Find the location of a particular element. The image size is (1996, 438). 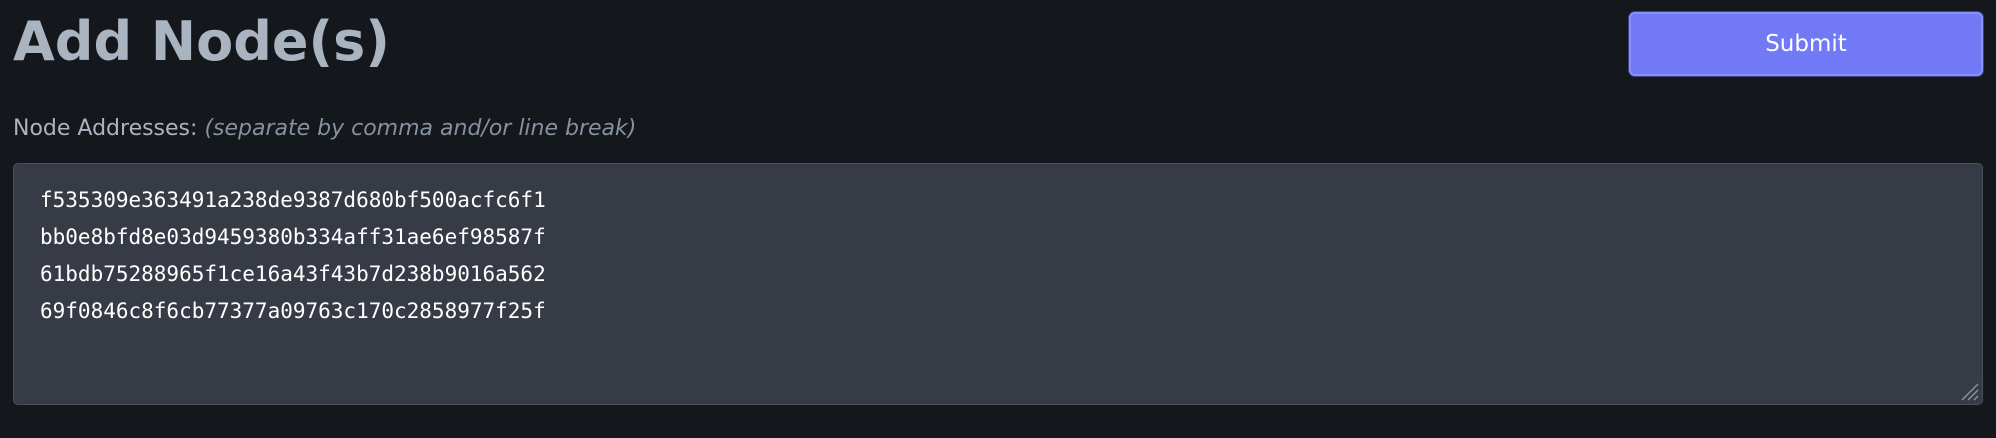

address-line: bb0e8bfd8e03d9459380b334aff31ae6ef98587f is located at coordinates (293, 237).